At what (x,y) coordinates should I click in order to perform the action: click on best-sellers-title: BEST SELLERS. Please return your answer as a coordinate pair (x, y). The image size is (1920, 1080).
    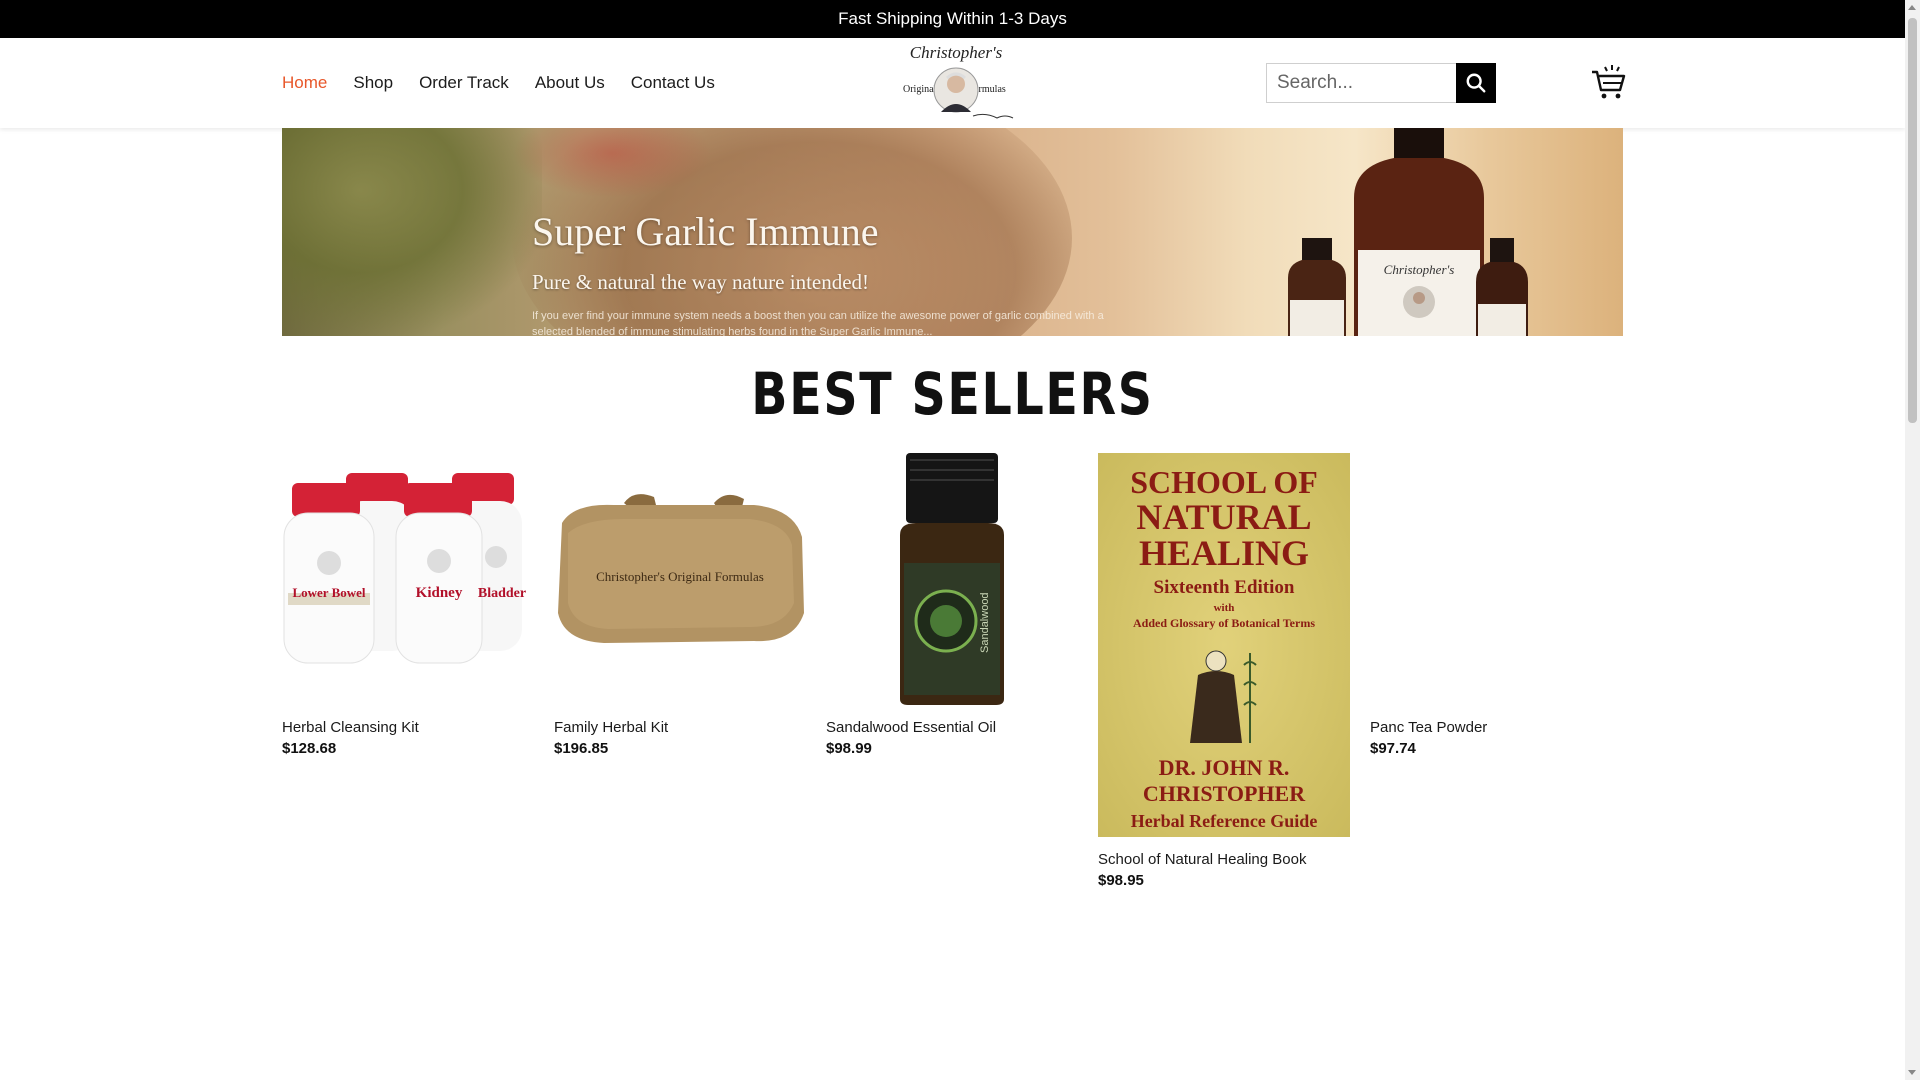
    Looking at the image, I should click on (952, 394).